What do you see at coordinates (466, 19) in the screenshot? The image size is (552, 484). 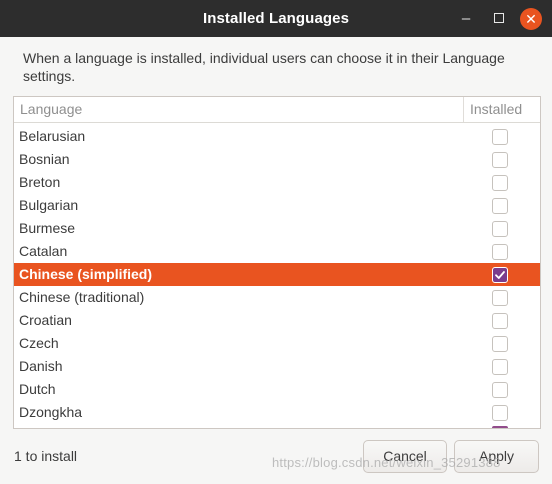 I see `minimize-icon: –` at bounding box center [466, 19].